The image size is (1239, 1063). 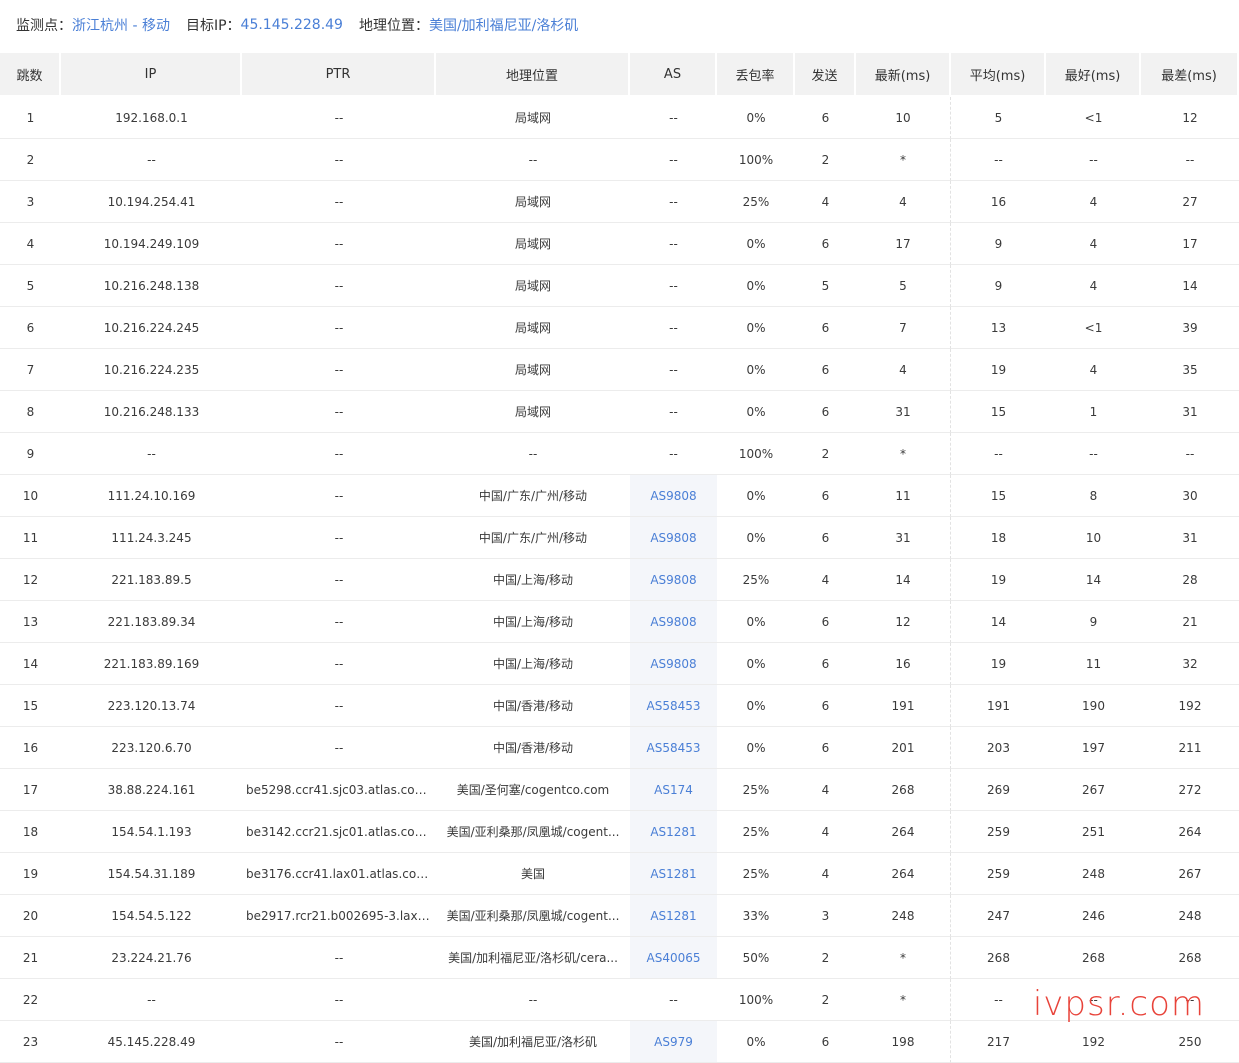 What do you see at coordinates (998, 244) in the screenshot?
I see `cell-avg: 9` at bounding box center [998, 244].